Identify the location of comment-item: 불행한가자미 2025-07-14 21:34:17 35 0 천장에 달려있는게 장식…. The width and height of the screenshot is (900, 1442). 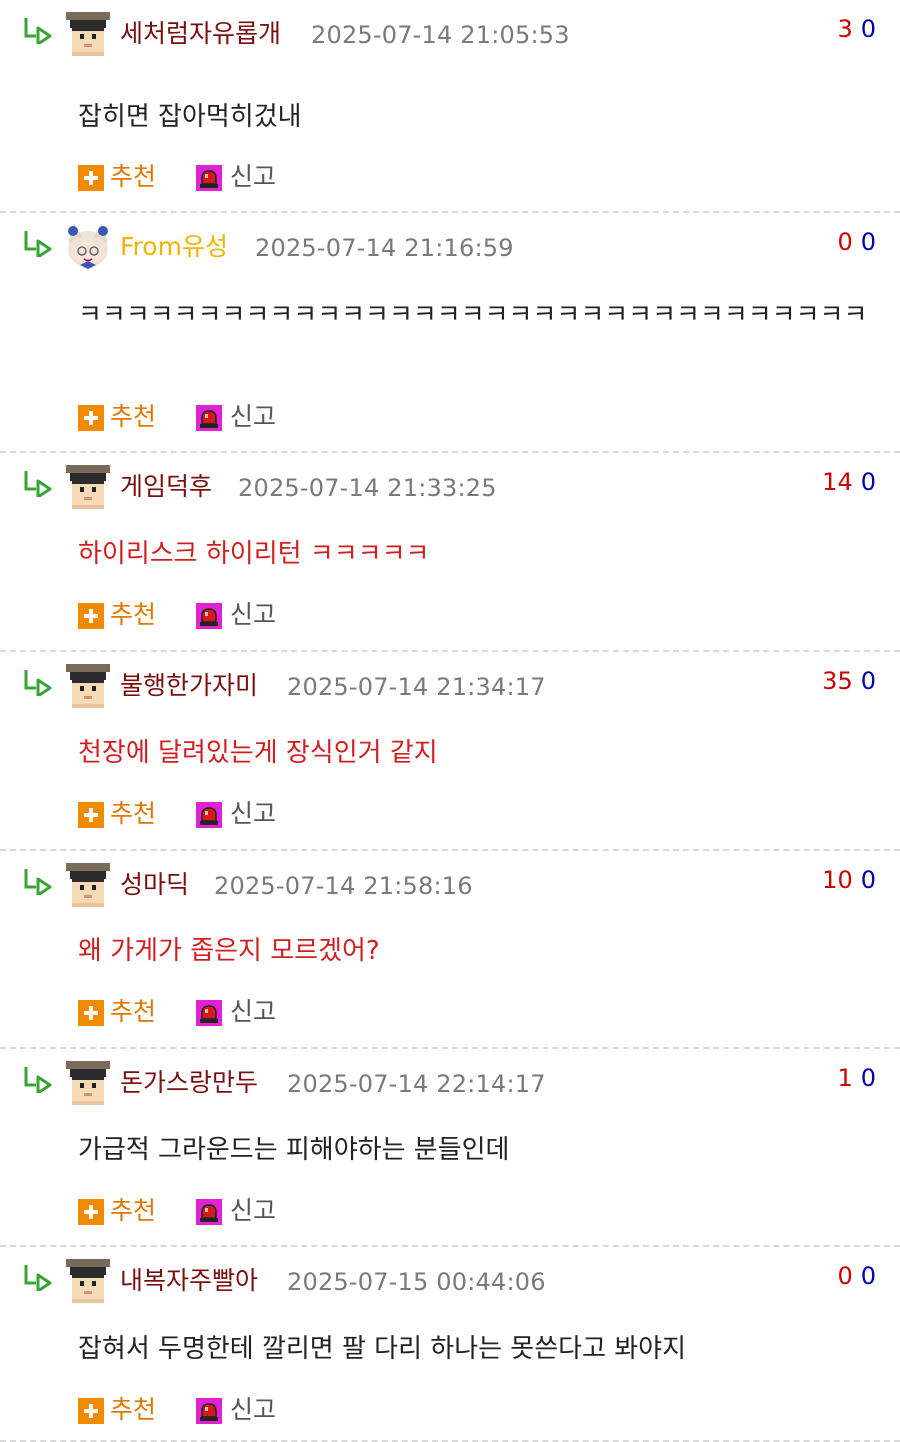
(450, 751).